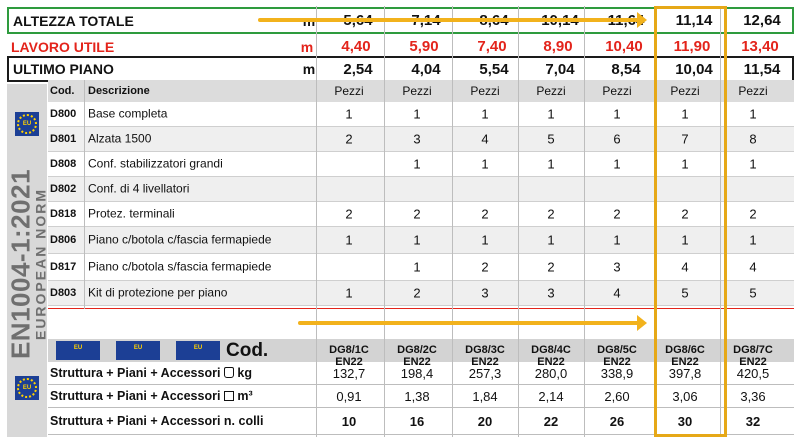 The image size is (800, 443). What do you see at coordinates (356, 46) in the screenshot?
I see `lavoro-value: 4,40` at bounding box center [356, 46].